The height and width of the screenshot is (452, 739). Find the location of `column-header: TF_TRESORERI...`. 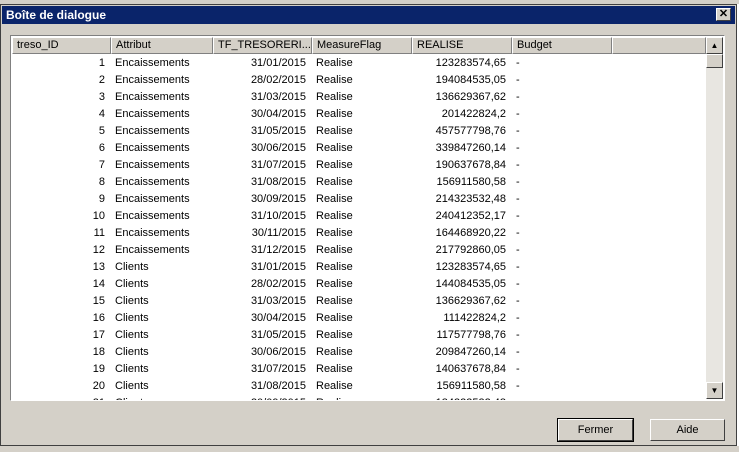

column-header: TF_TRESORERI... is located at coordinates (262, 45).